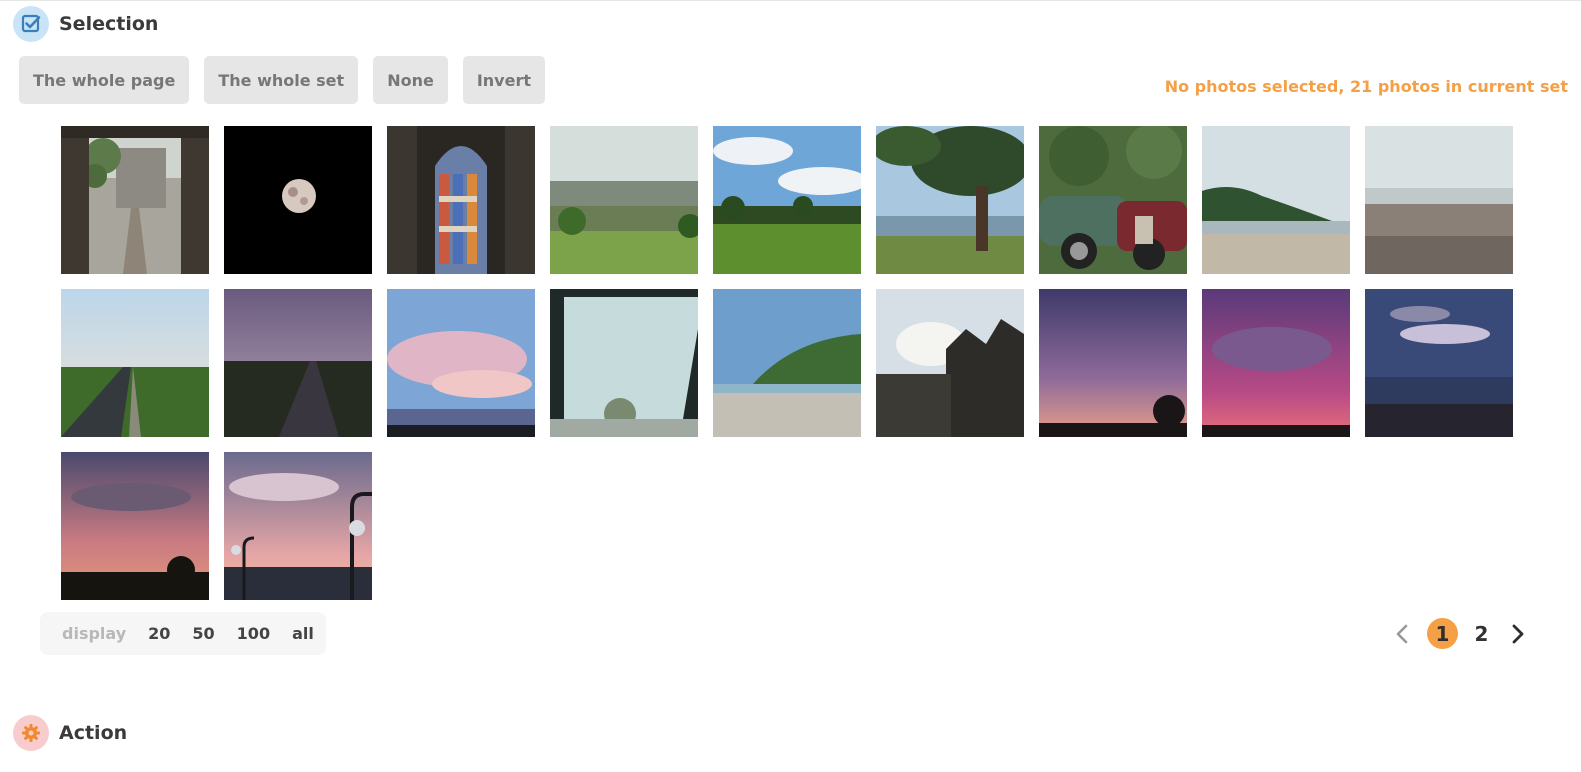 The width and height of the screenshot is (1581, 772). Describe the element at coordinates (253, 633) in the screenshot. I see `display-option-100: 100` at that location.